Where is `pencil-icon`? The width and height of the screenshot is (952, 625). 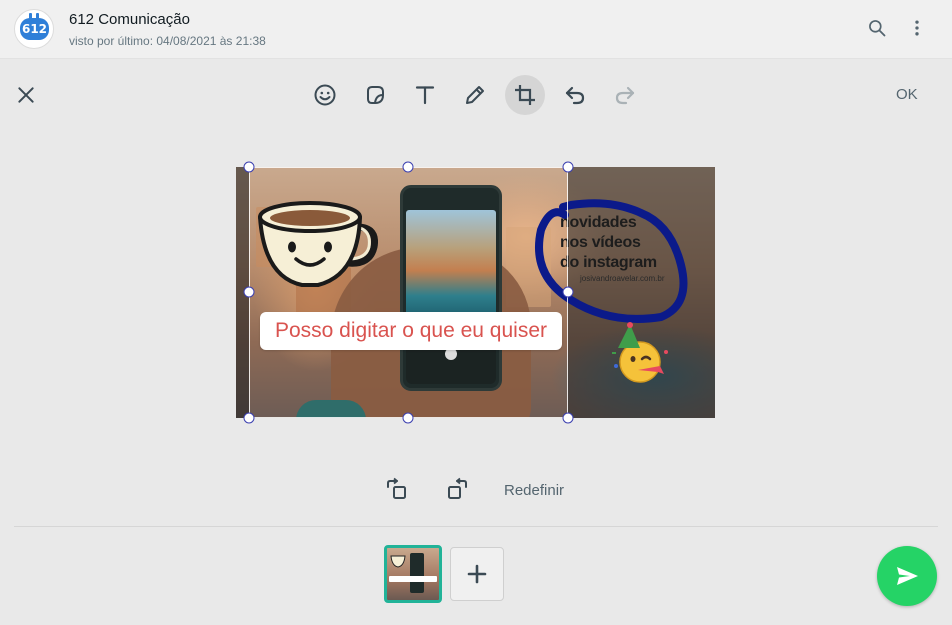 pencil-icon is located at coordinates (475, 95).